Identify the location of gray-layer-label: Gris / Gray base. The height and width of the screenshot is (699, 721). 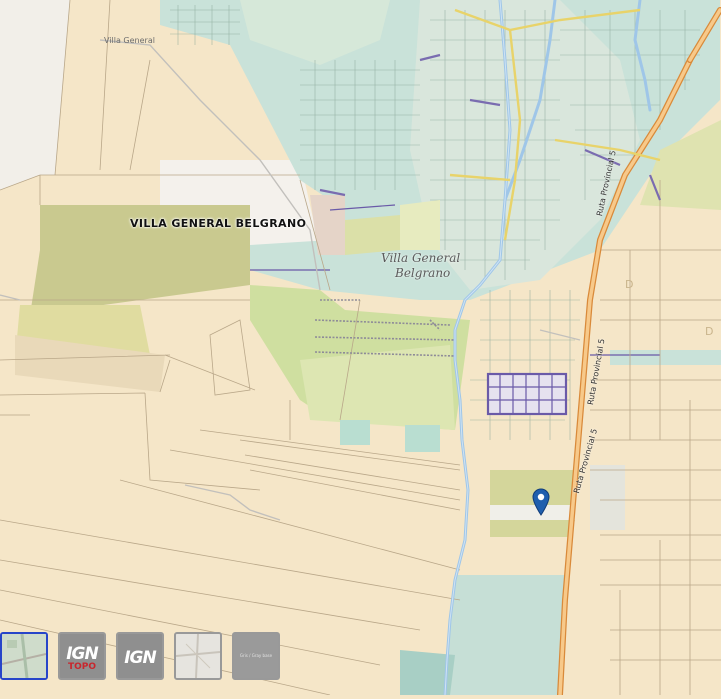
(256, 655).